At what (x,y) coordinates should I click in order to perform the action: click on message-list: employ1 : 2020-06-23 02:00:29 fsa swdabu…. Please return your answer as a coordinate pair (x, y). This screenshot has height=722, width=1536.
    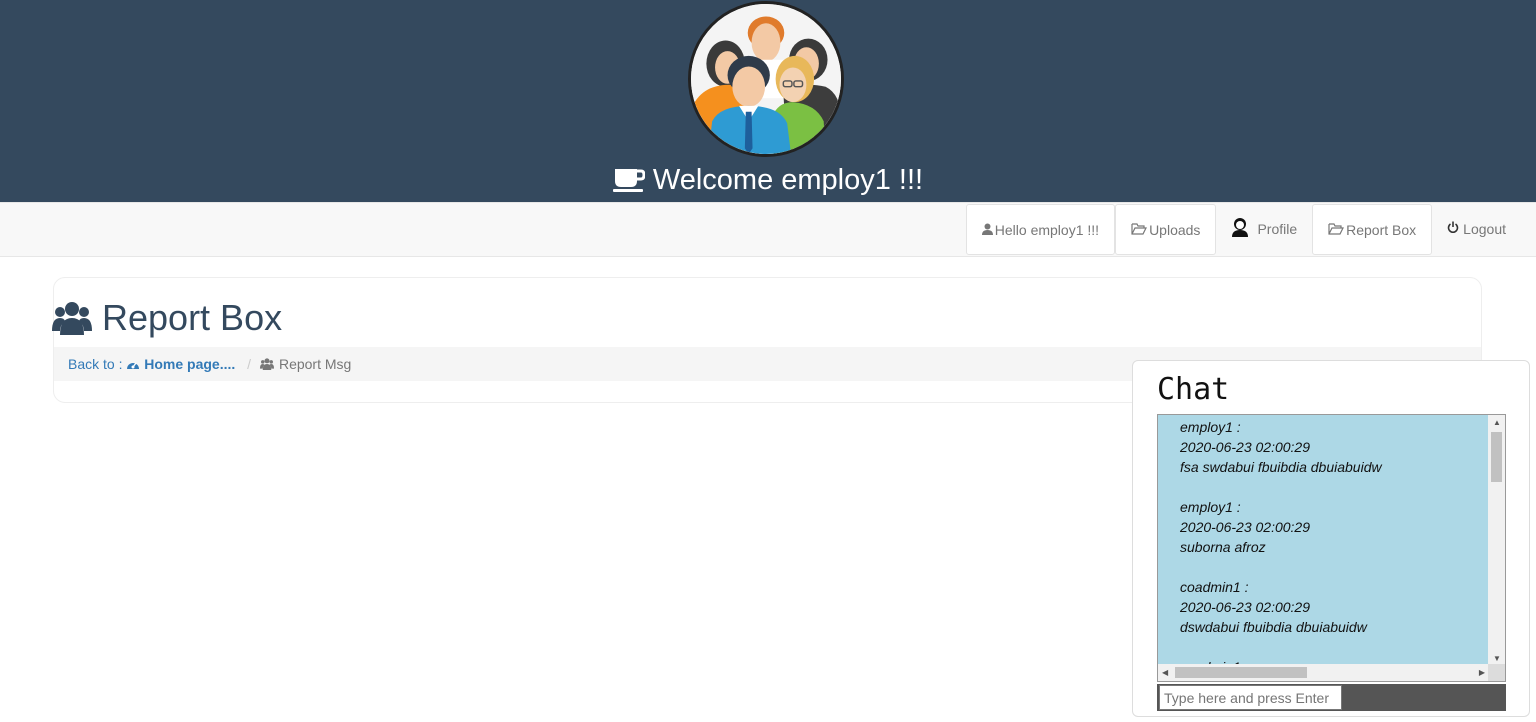
    Looking at the image, I should click on (1335, 549).